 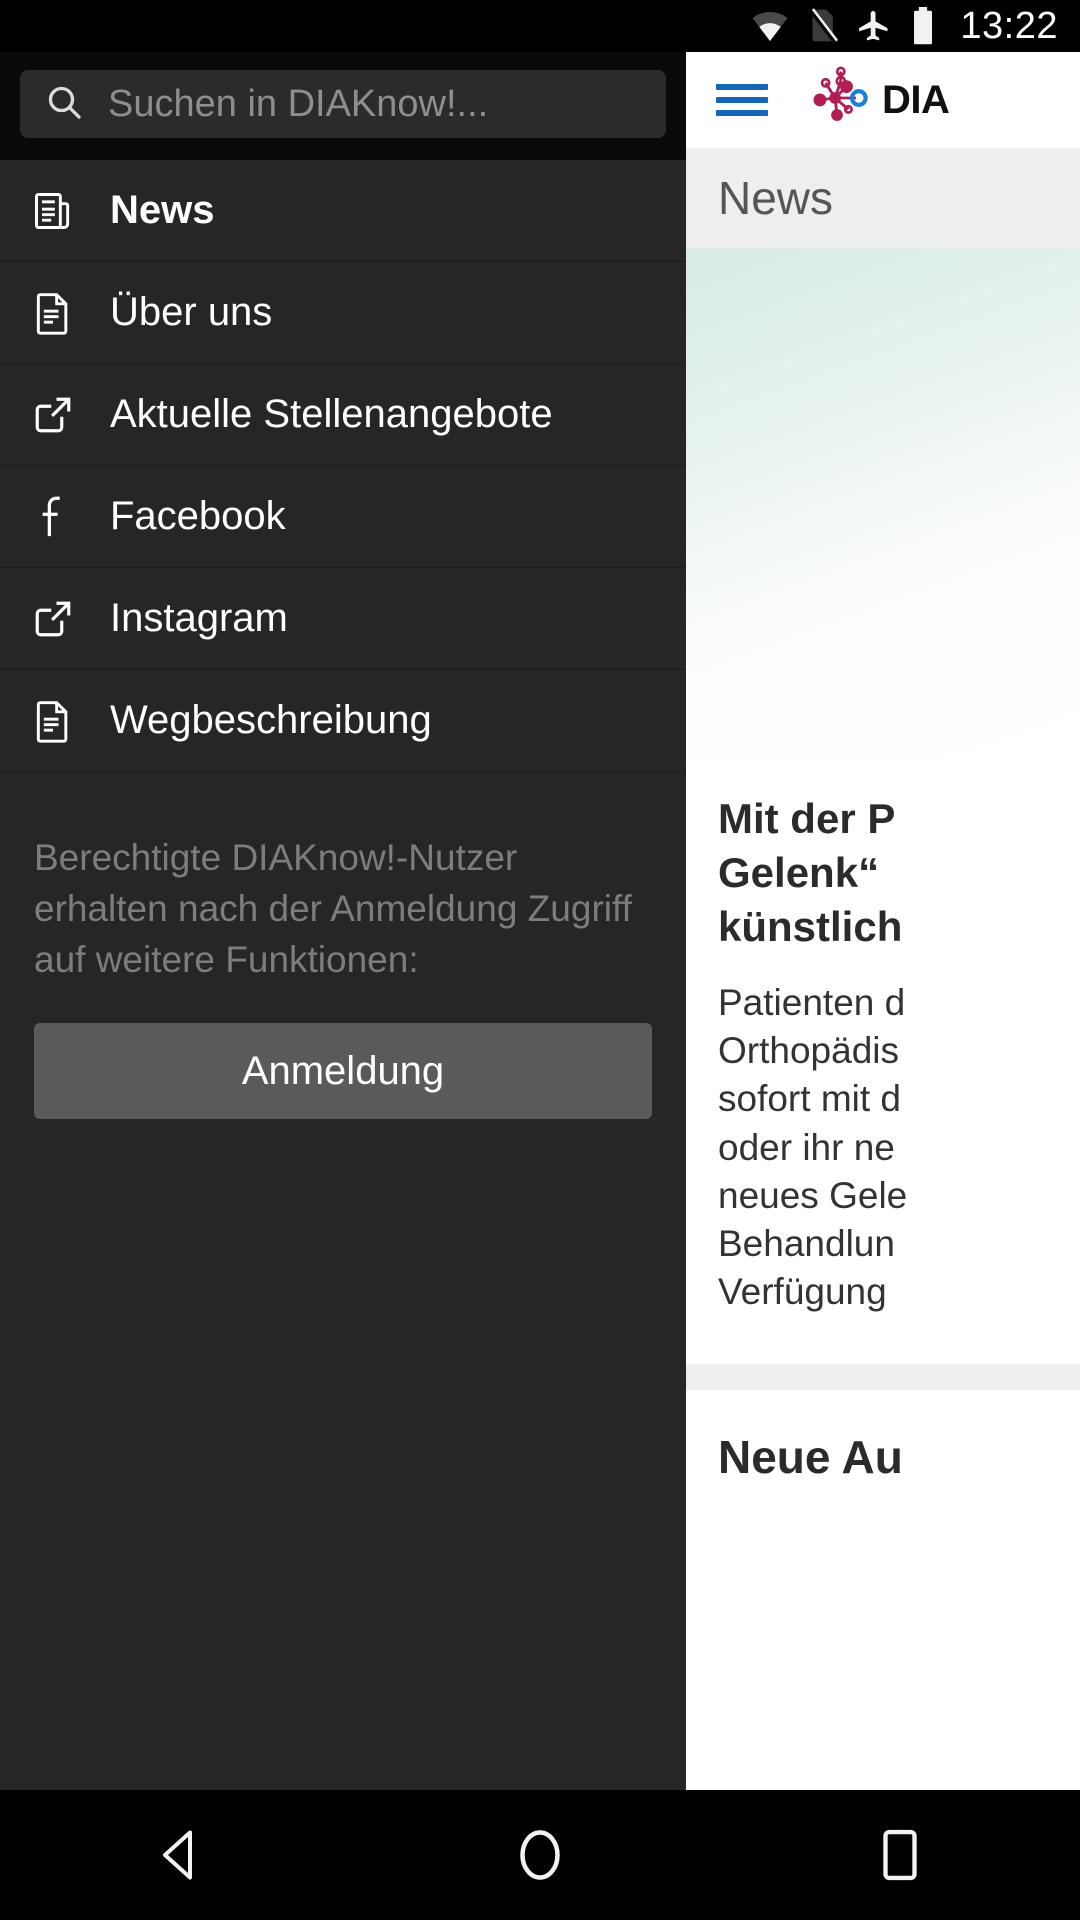 What do you see at coordinates (812, 1003) in the screenshot?
I see `article-body-line: Patienten d` at bounding box center [812, 1003].